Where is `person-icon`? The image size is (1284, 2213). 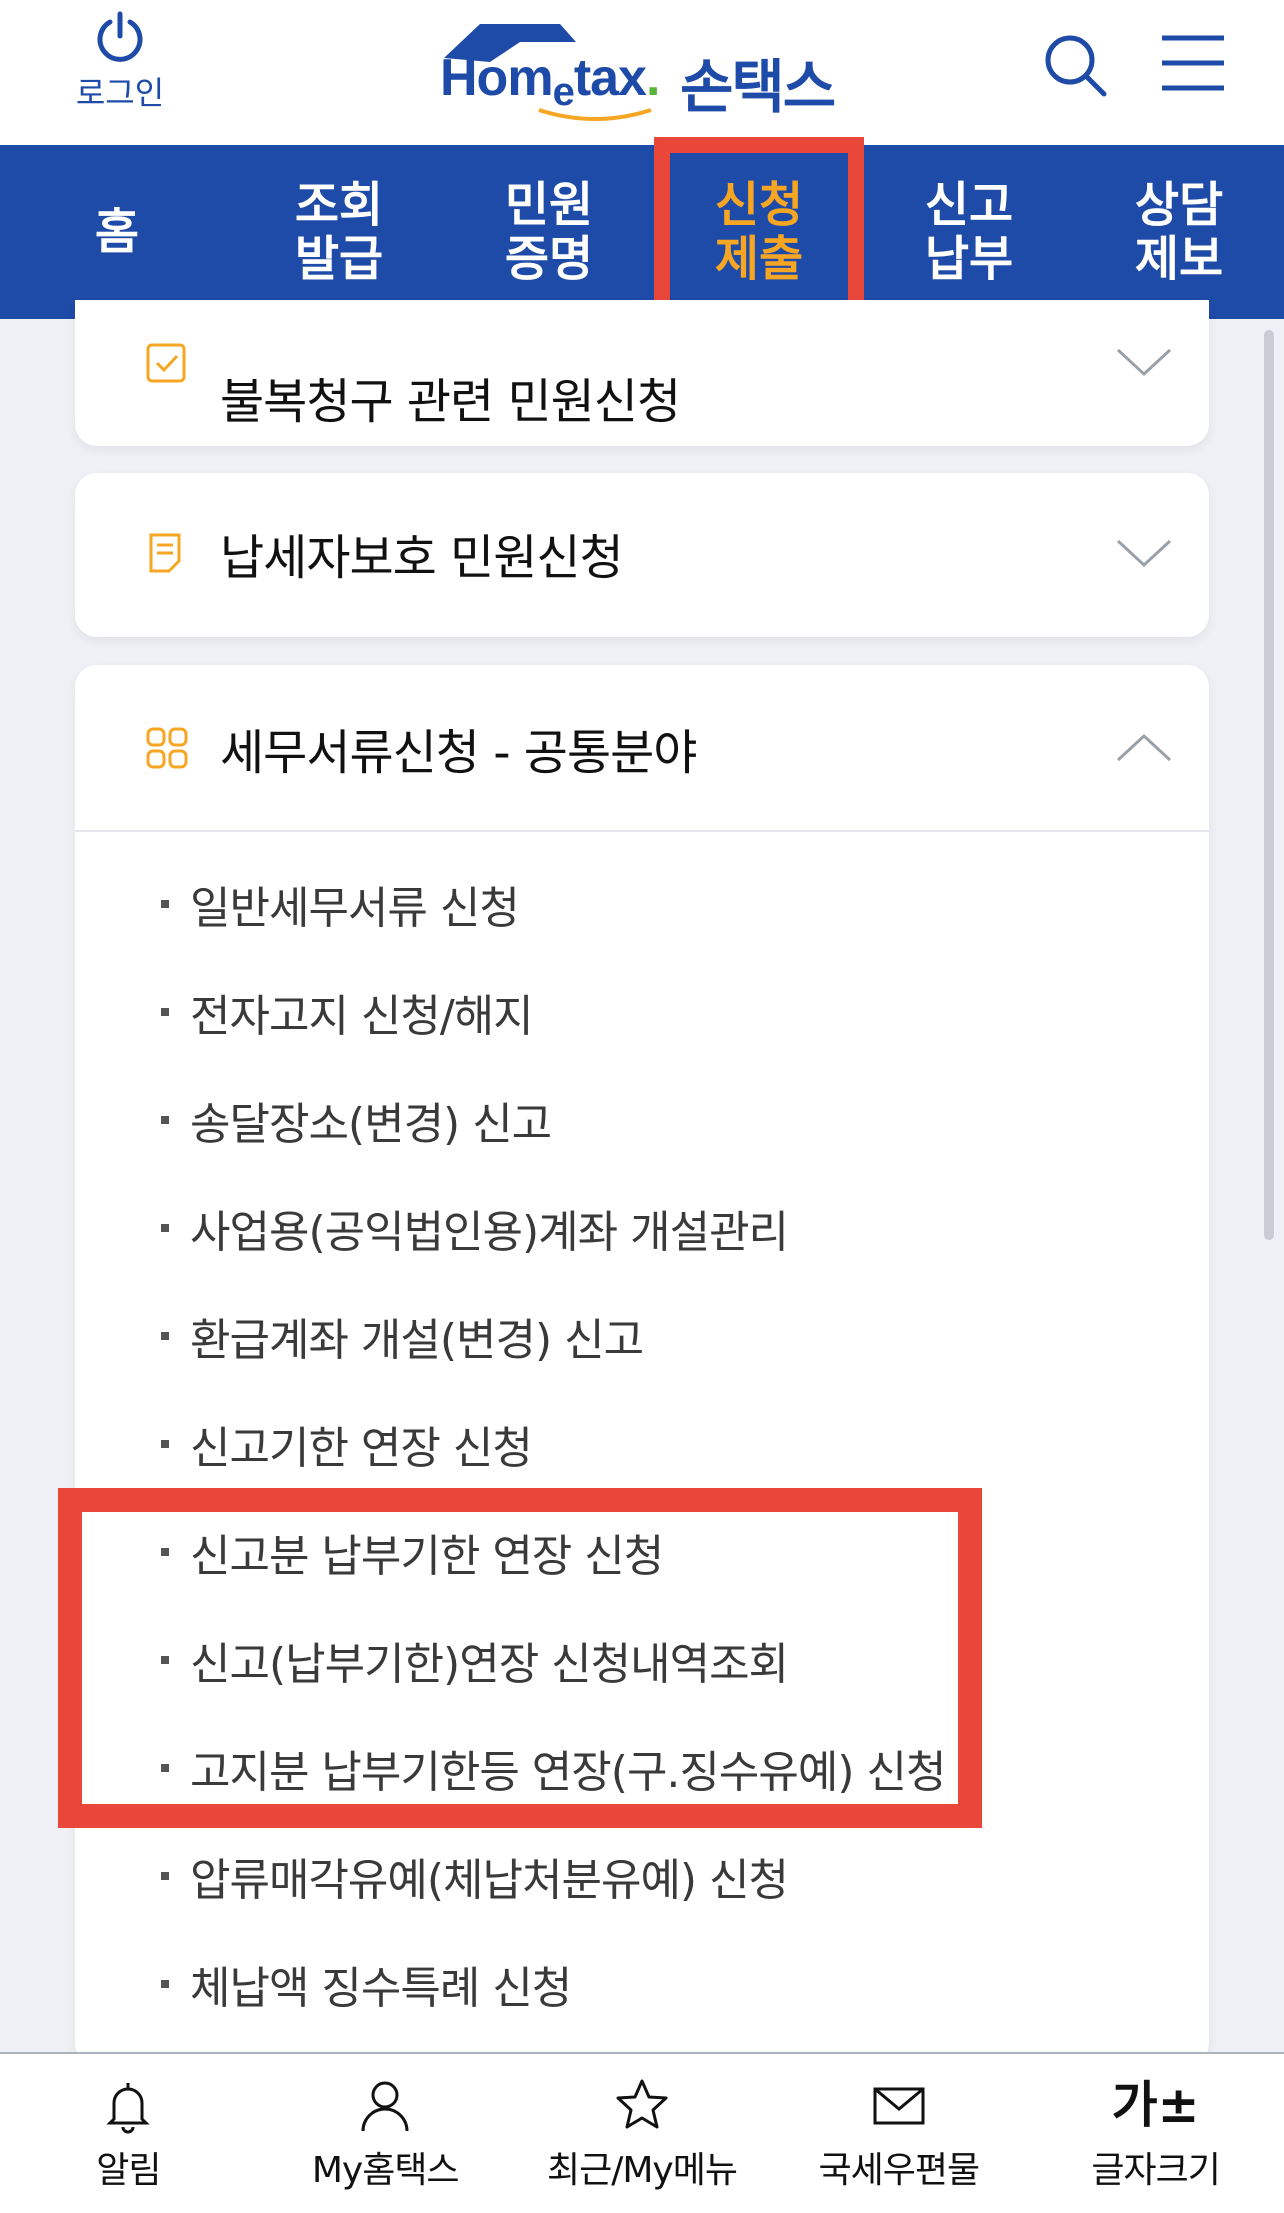
person-icon is located at coordinates (385, 2106).